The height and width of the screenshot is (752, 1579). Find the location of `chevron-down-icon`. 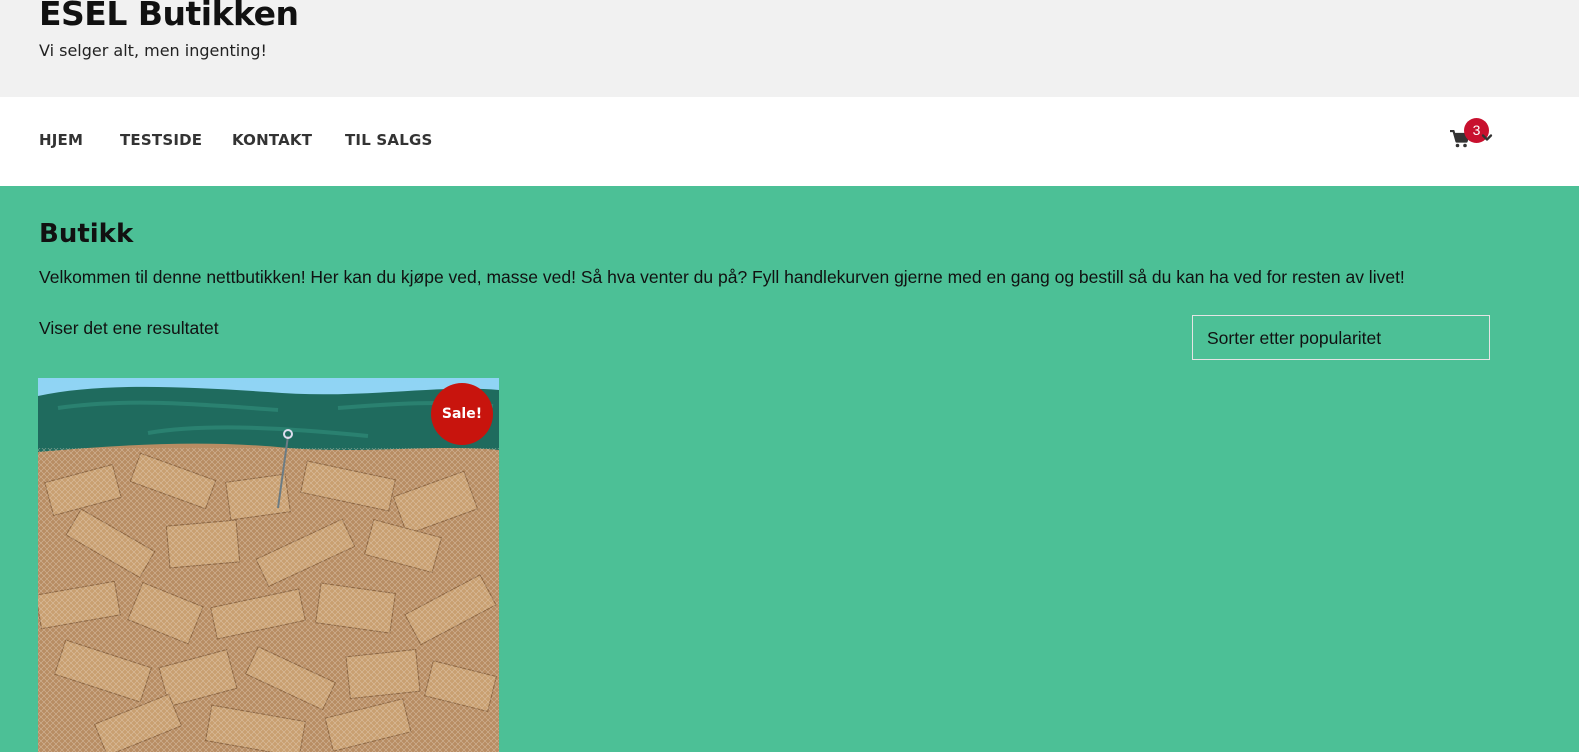

chevron-down-icon is located at coordinates (1487, 137).